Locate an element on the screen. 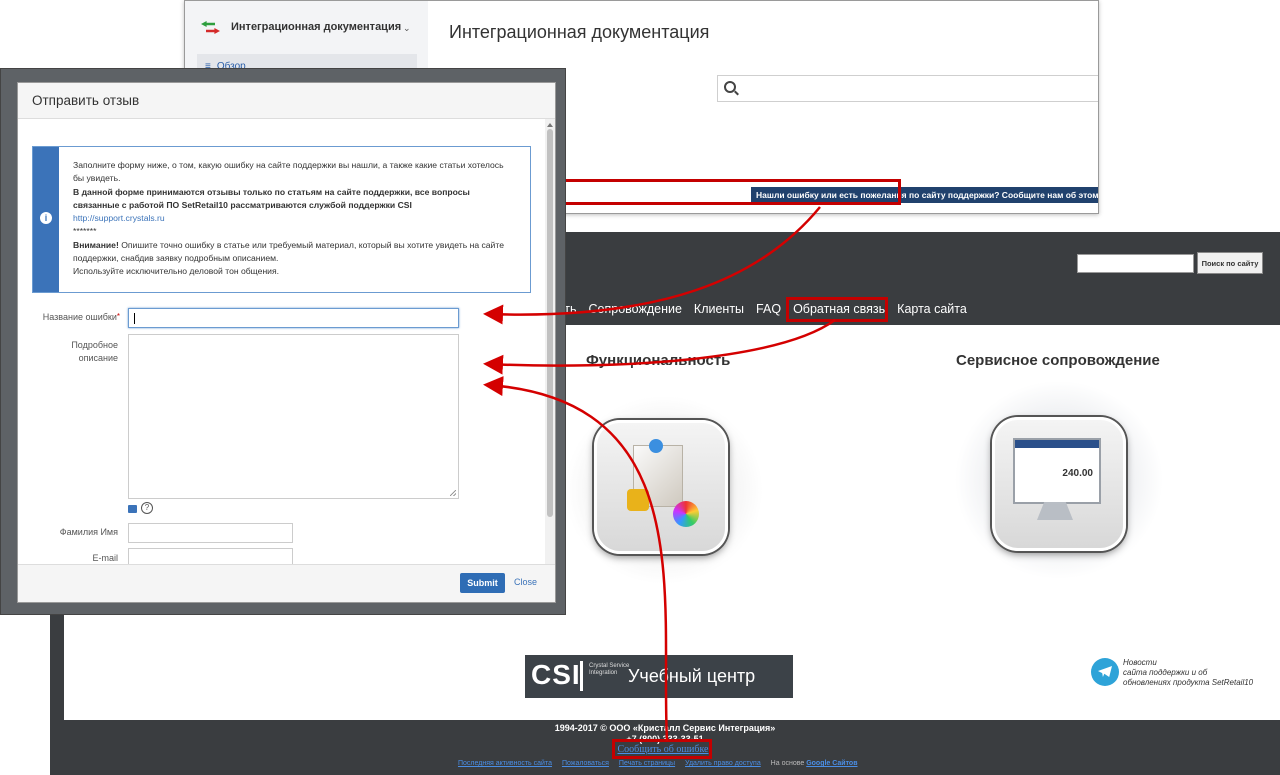  receipt-total: 240.00 is located at coordinates (1077, 473).